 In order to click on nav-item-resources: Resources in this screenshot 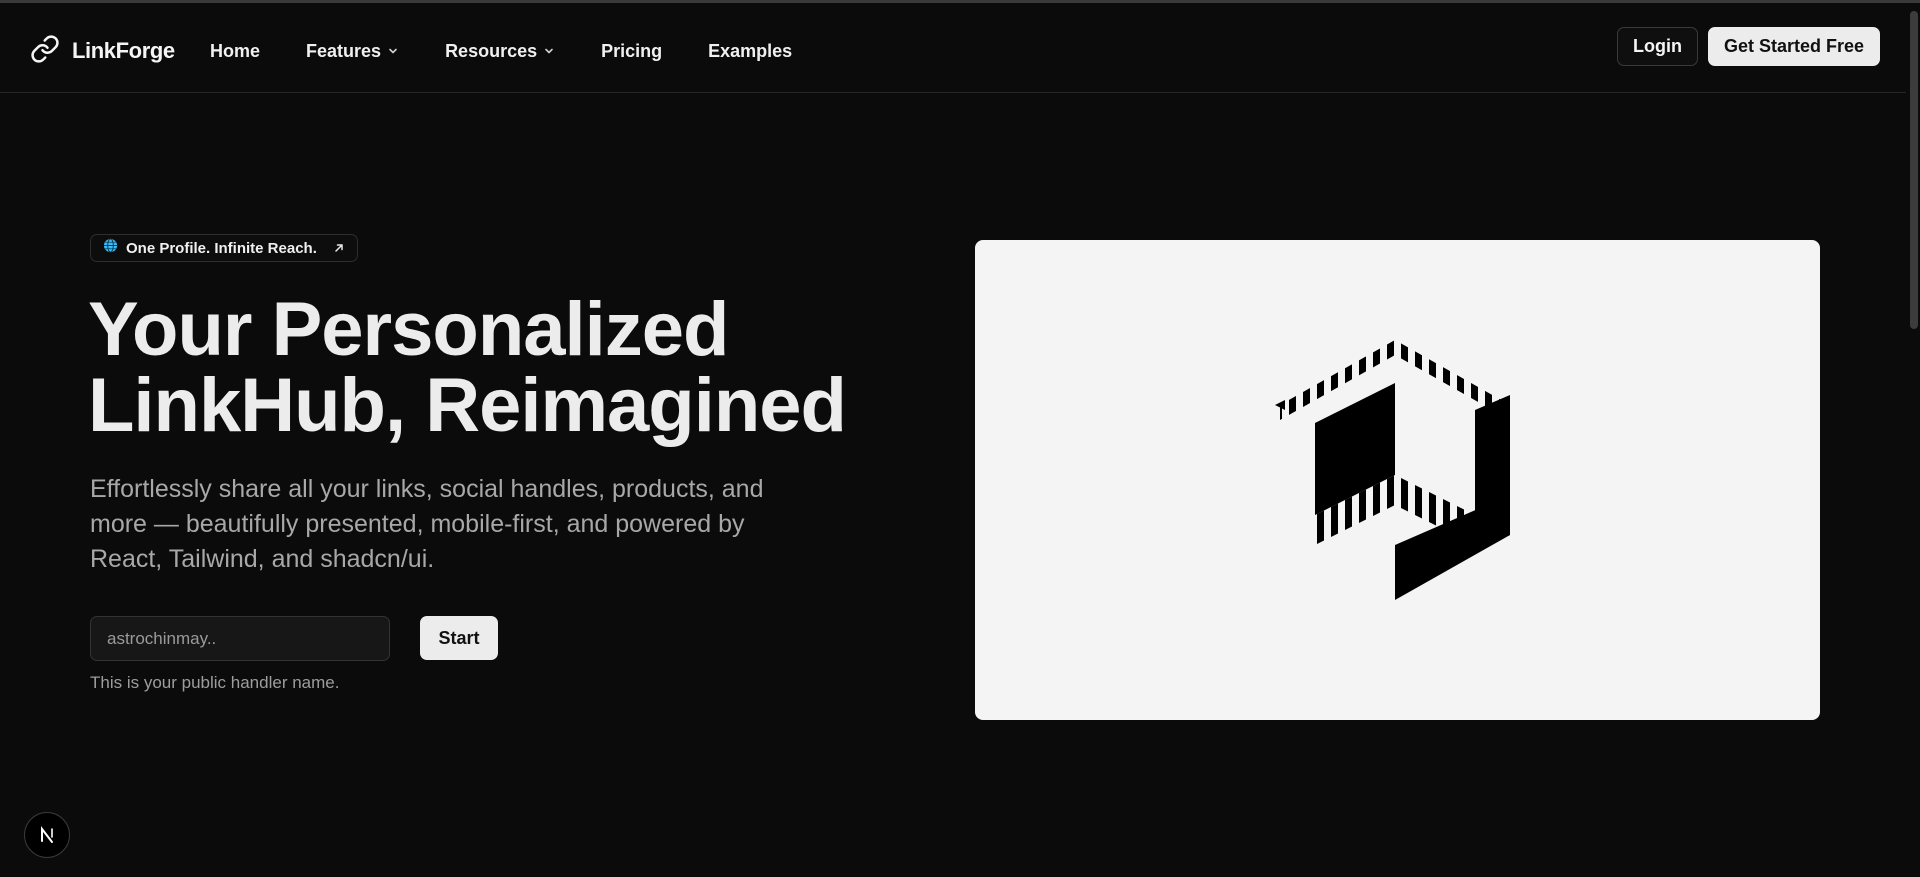, I will do `click(500, 51)`.